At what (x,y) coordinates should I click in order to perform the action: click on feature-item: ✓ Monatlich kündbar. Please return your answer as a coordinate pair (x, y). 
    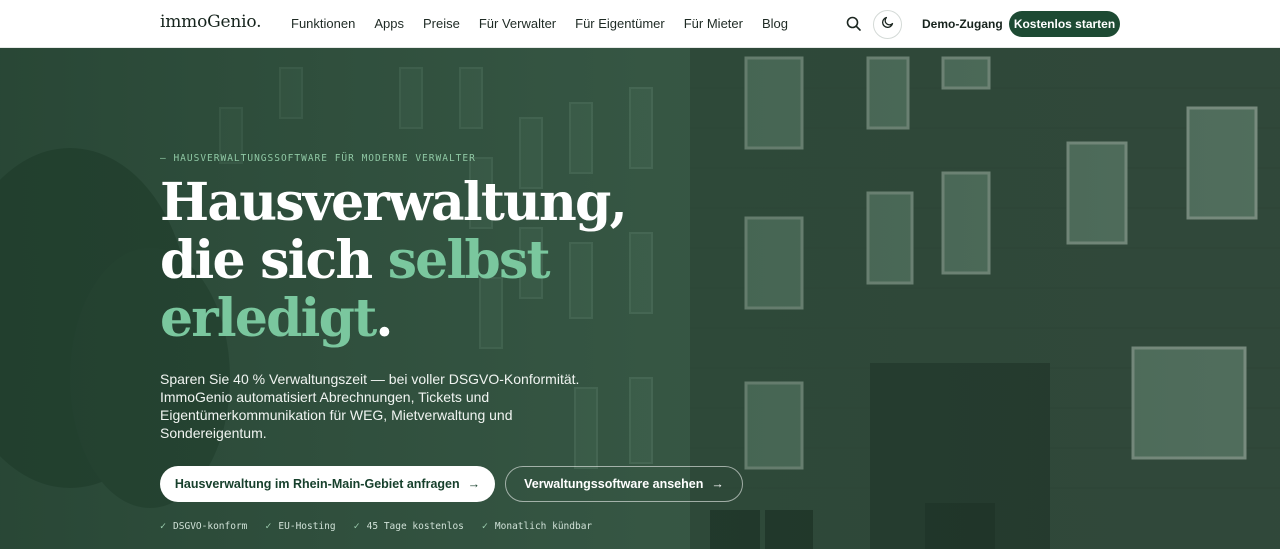
    Looking at the image, I should click on (537, 526).